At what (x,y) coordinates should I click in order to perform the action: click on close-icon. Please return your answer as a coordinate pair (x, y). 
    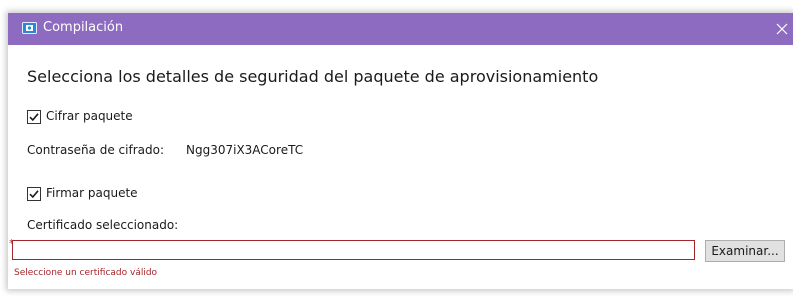
    Looking at the image, I should click on (782, 29).